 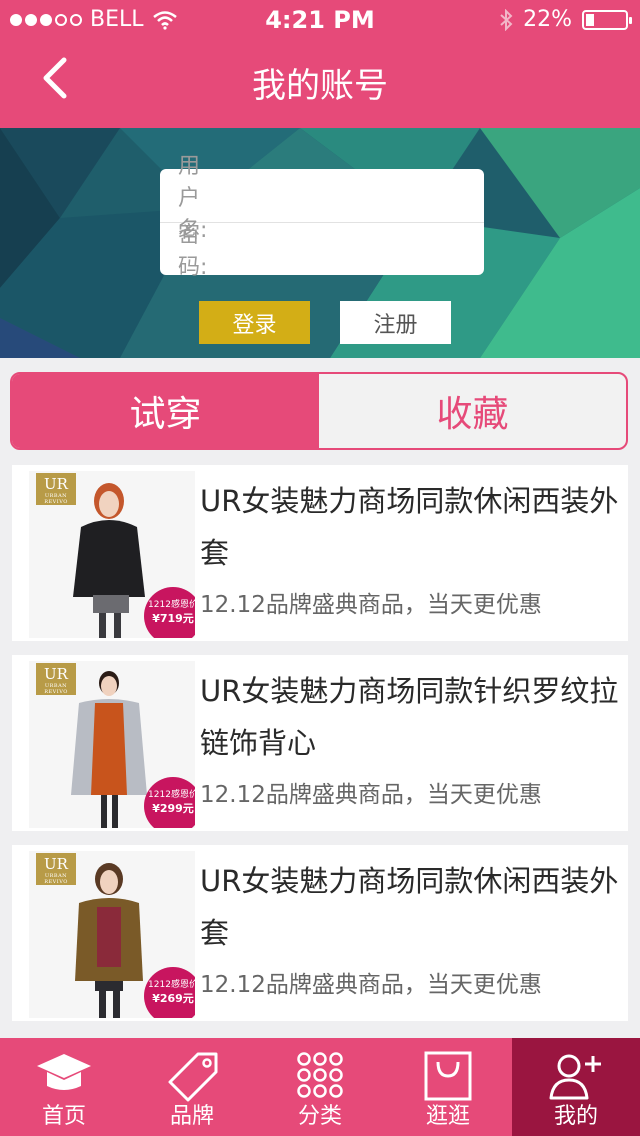 I want to click on login-form: 用户名: 密 码:, so click(x=338, y=217).